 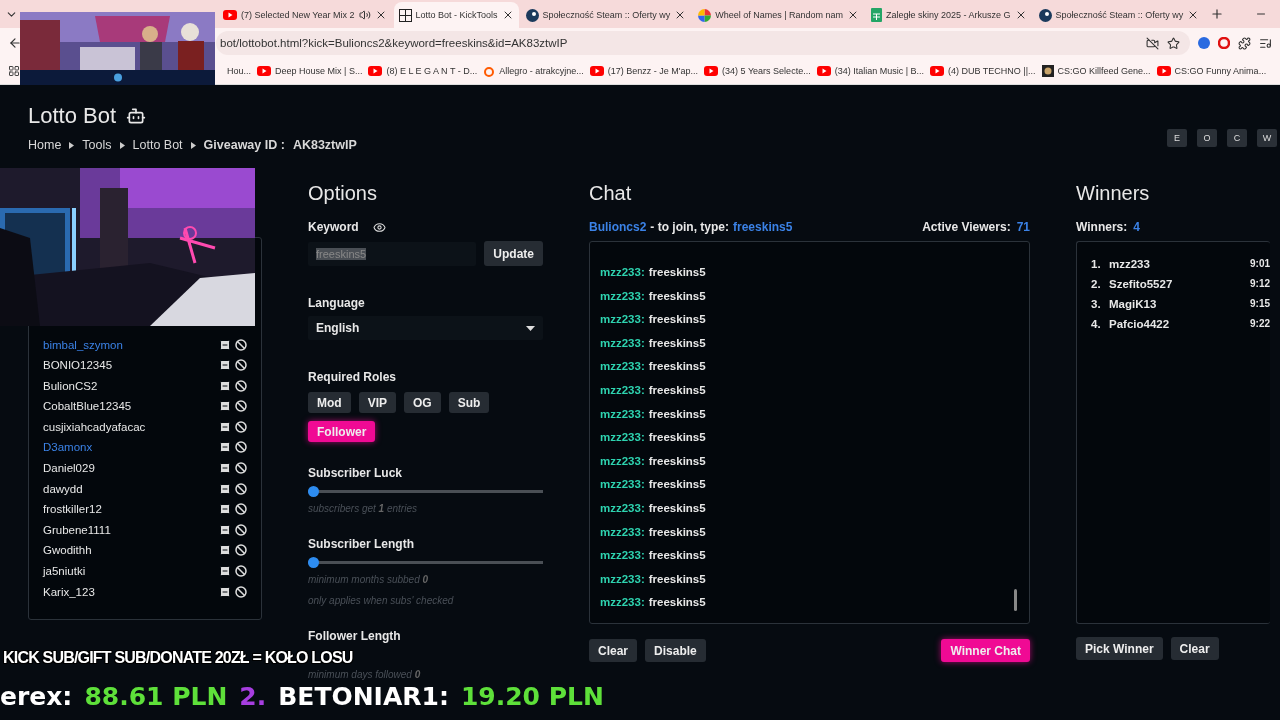 What do you see at coordinates (131, 509) in the screenshot?
I see `user-name: frostkiller12` at bounding box center [131, 509].